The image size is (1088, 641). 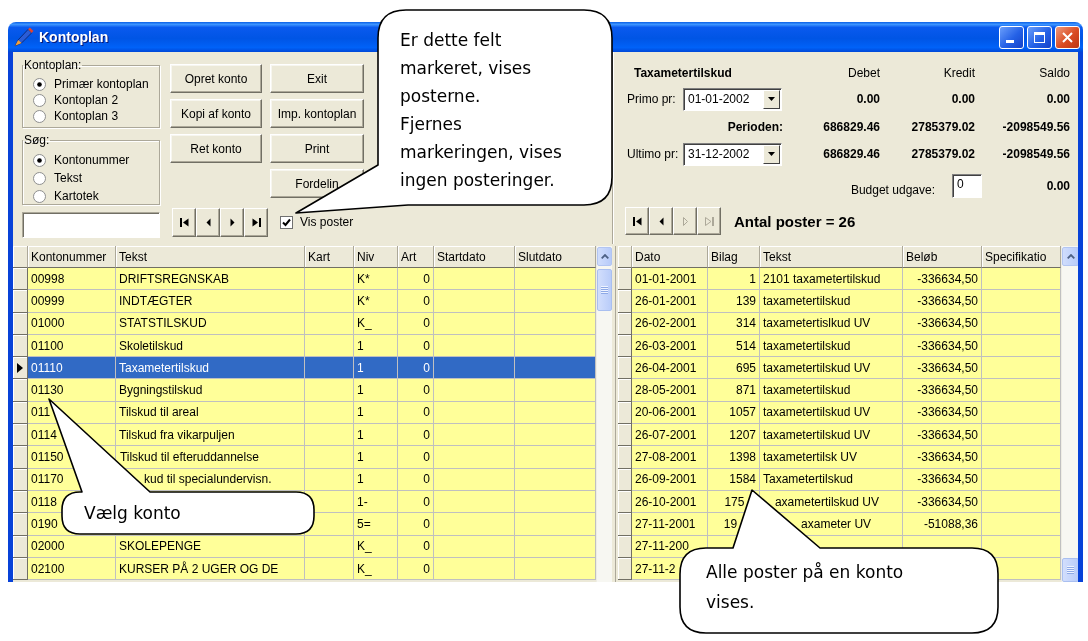 I want to click on cell-text: 1-, so click(x=362, y=501).